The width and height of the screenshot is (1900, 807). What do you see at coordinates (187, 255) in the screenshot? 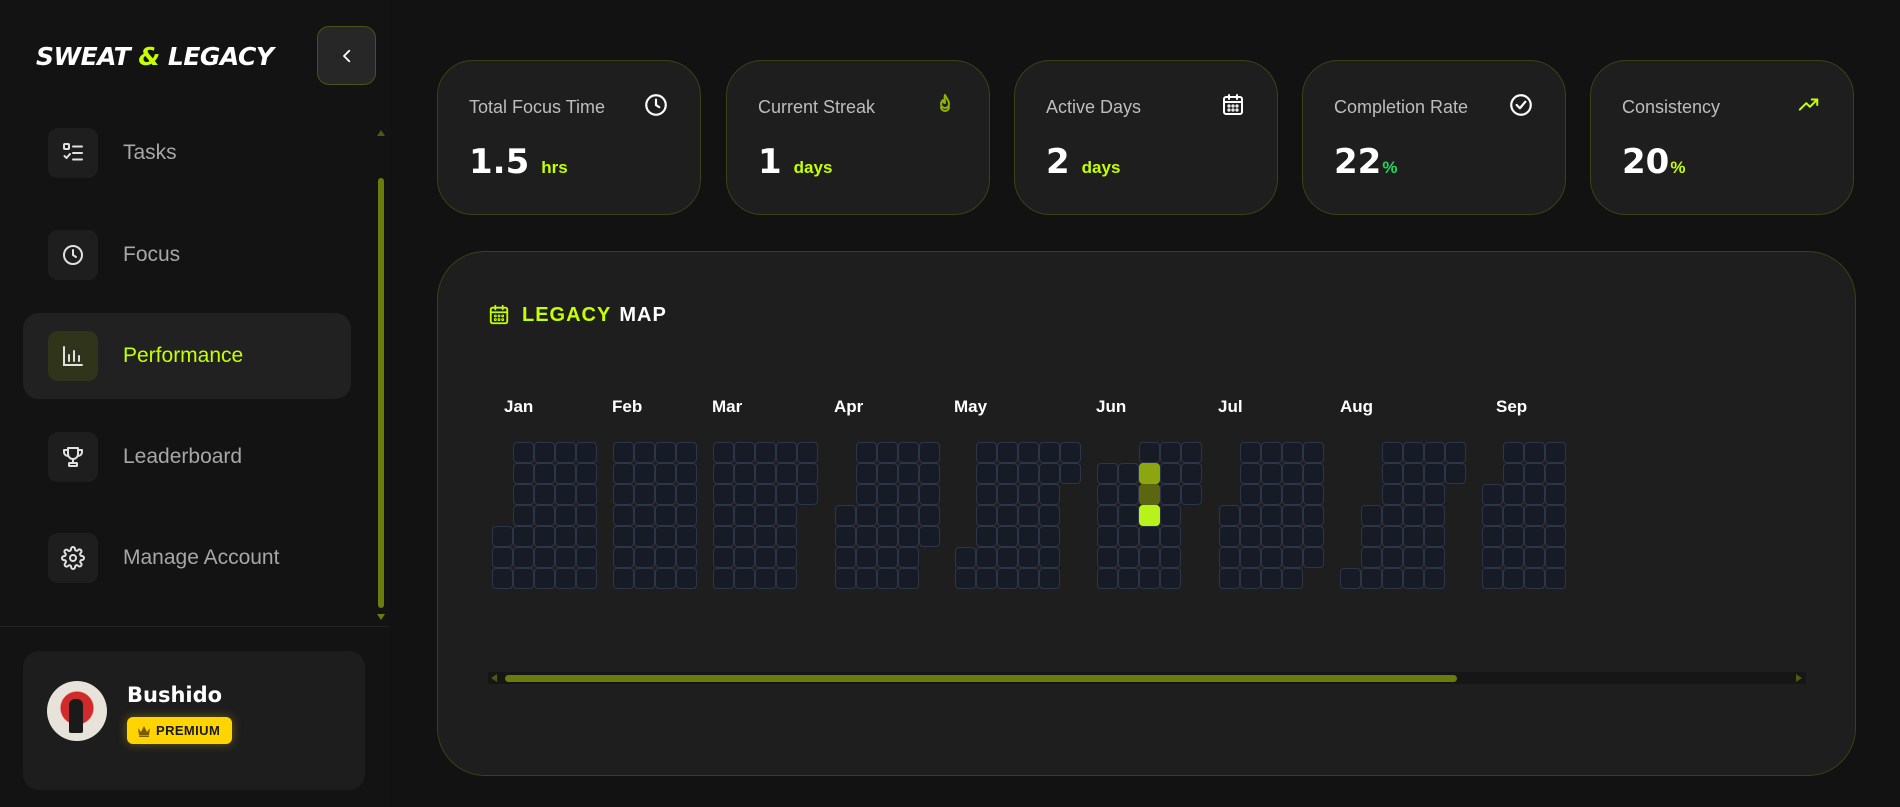
I see `sidebar-item-focus: Focus` at bounding box center [187, 255].